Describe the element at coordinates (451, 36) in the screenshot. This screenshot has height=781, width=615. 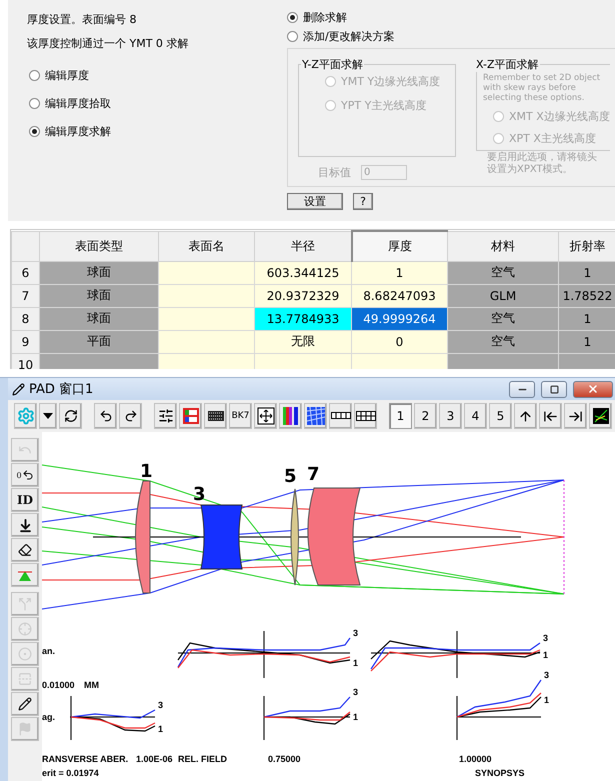
I see `radio-button: 添加/更改解决方案` at that location.